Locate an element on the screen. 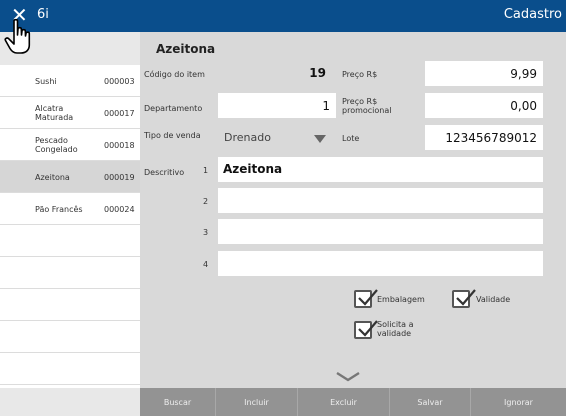  list-item: Pão Francês 000024 is located at coordinates (70, 209).